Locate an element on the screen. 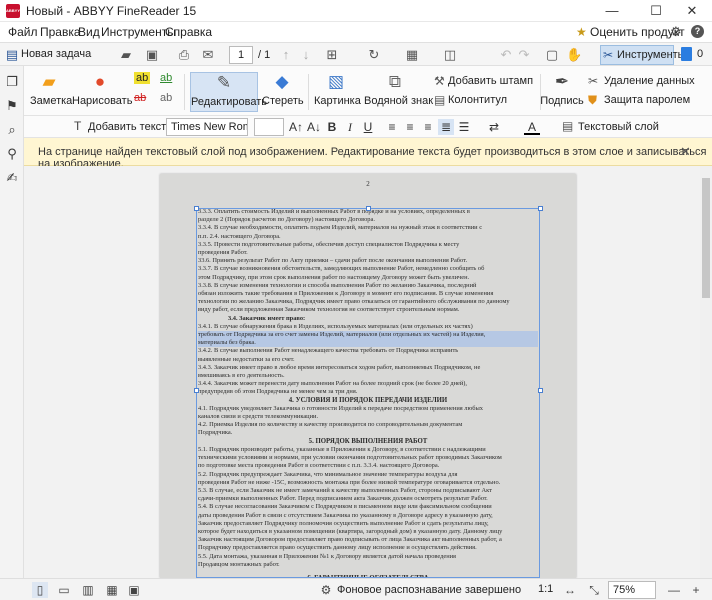 The image size is (712, 600). decrease-font-icon: A↓ is located at coordinates (314, 127).